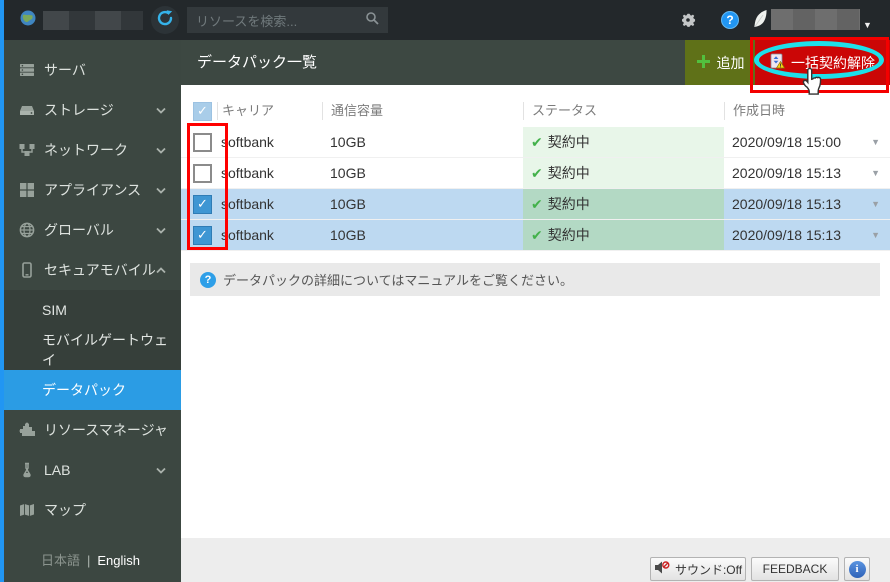 The height and width of the screenshot is (582, 890). Describe the element at coordinates (26, 230) in the screenshot. I see `globe-grid-icon` at that location.